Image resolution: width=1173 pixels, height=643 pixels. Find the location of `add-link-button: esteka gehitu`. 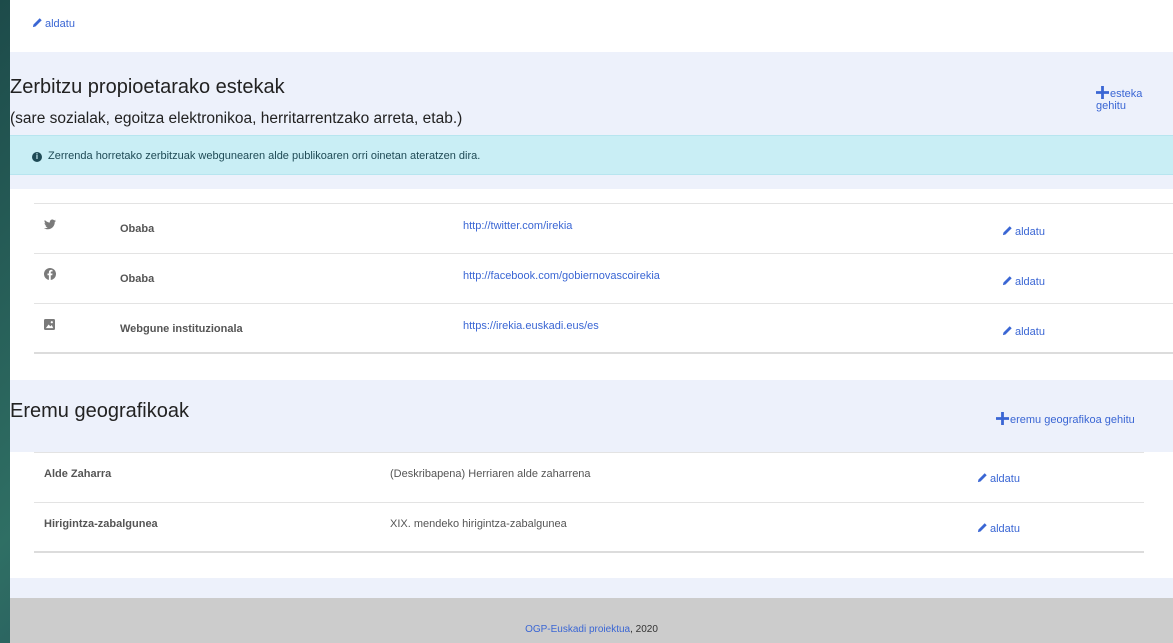

add-link-button: esteka gehitu is located at coordinates (1134, 99).